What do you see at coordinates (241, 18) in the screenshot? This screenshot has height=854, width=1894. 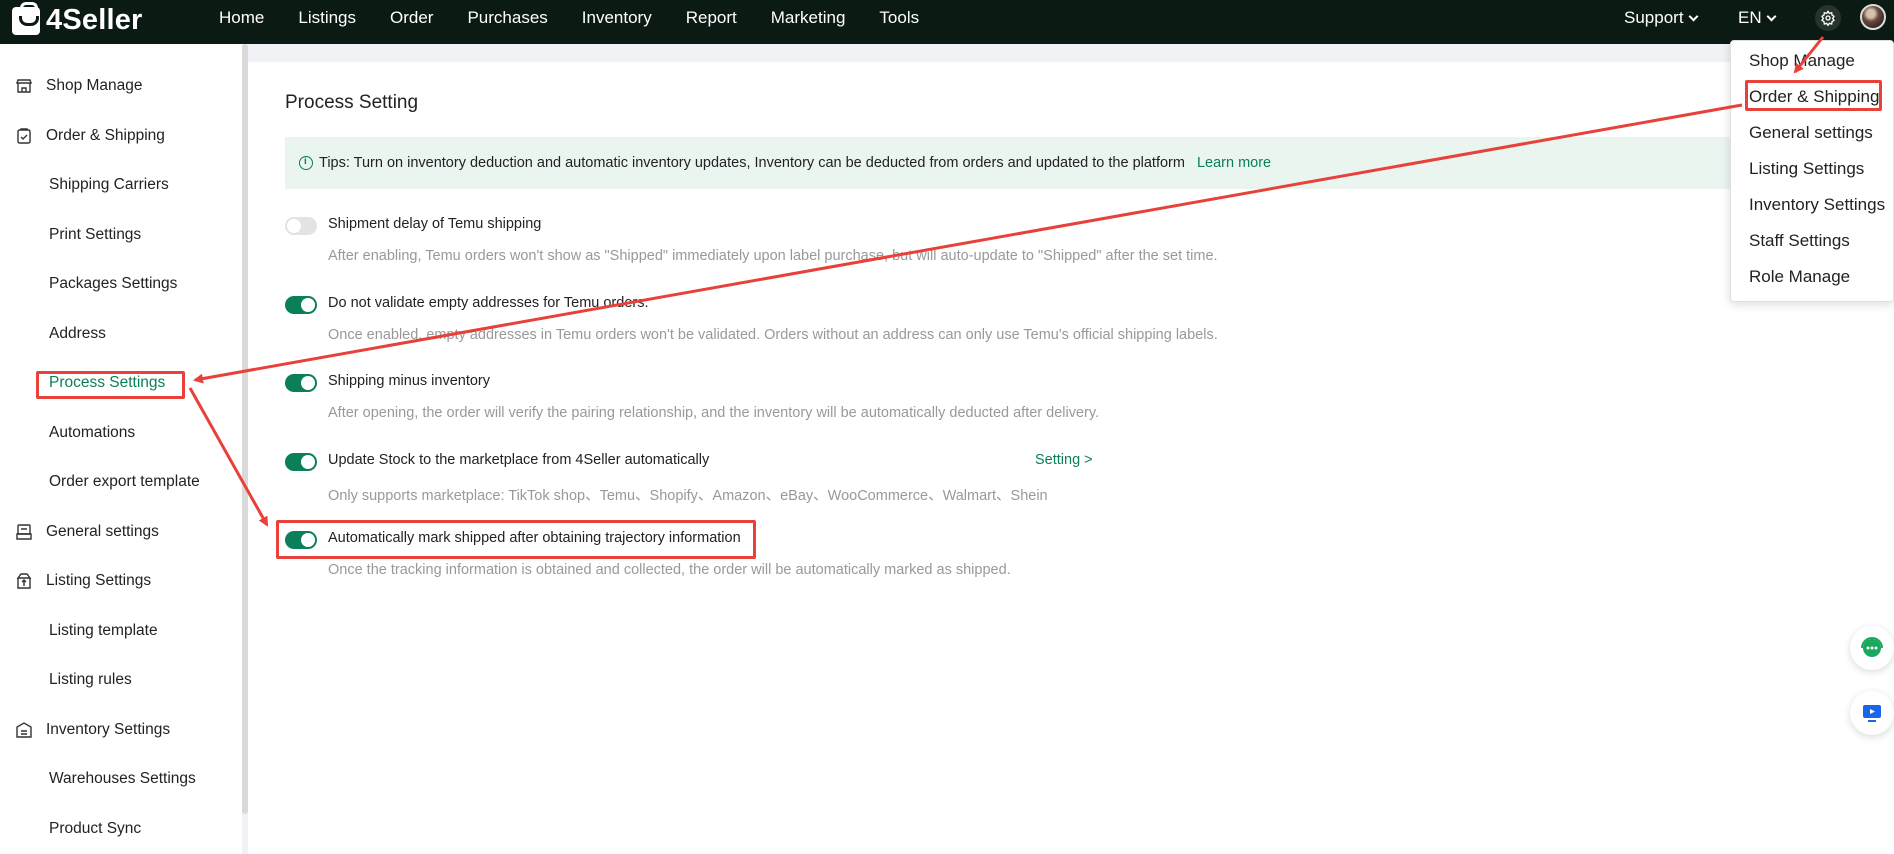 I see `nav-item-home: Home` at bounding box center [241, 18].